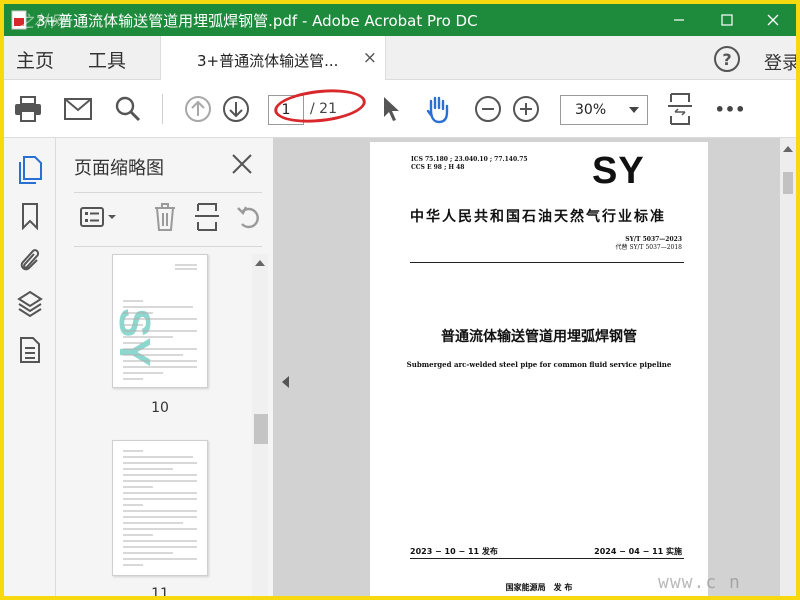  I want to click on arrow-down-circle-icon, so click(236, 109).